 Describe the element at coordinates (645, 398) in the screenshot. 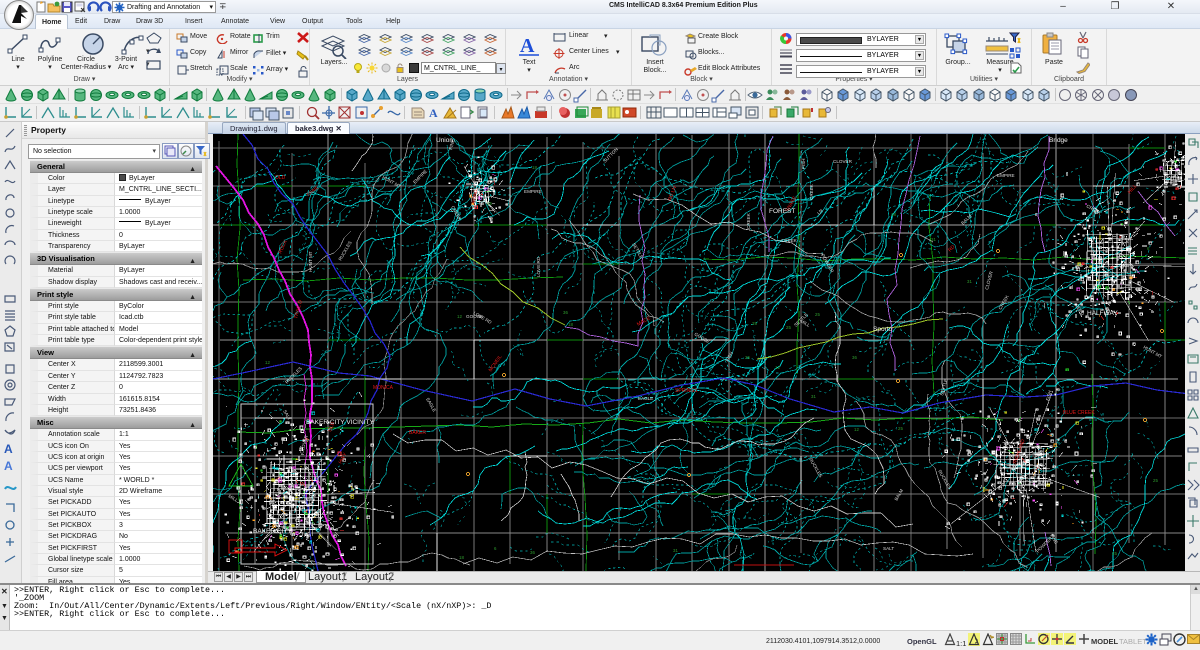

I see `svg-text: EAGLE` at that location.